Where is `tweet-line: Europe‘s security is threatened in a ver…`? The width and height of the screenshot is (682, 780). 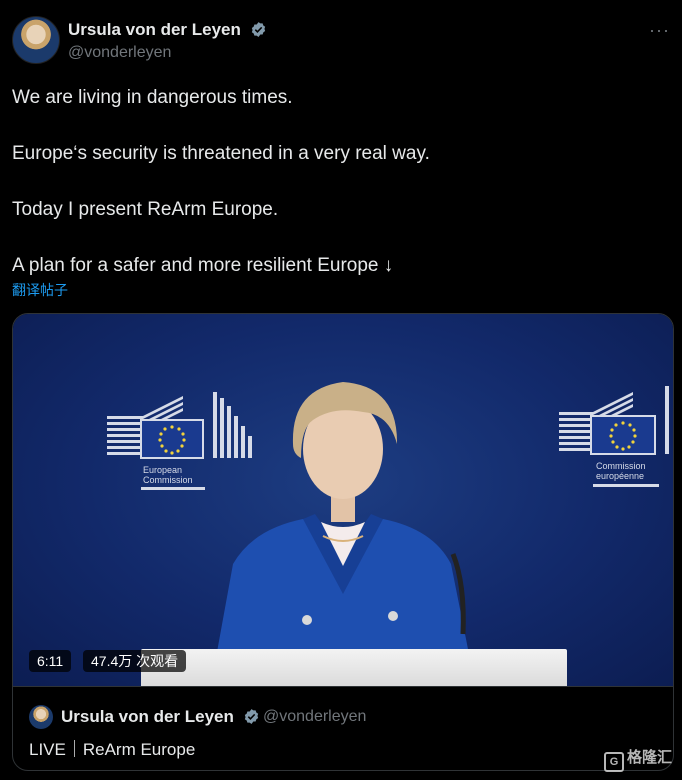 tweet-line: Europe‘s security is threatened in a ver… is located at coordinates (221, 153).